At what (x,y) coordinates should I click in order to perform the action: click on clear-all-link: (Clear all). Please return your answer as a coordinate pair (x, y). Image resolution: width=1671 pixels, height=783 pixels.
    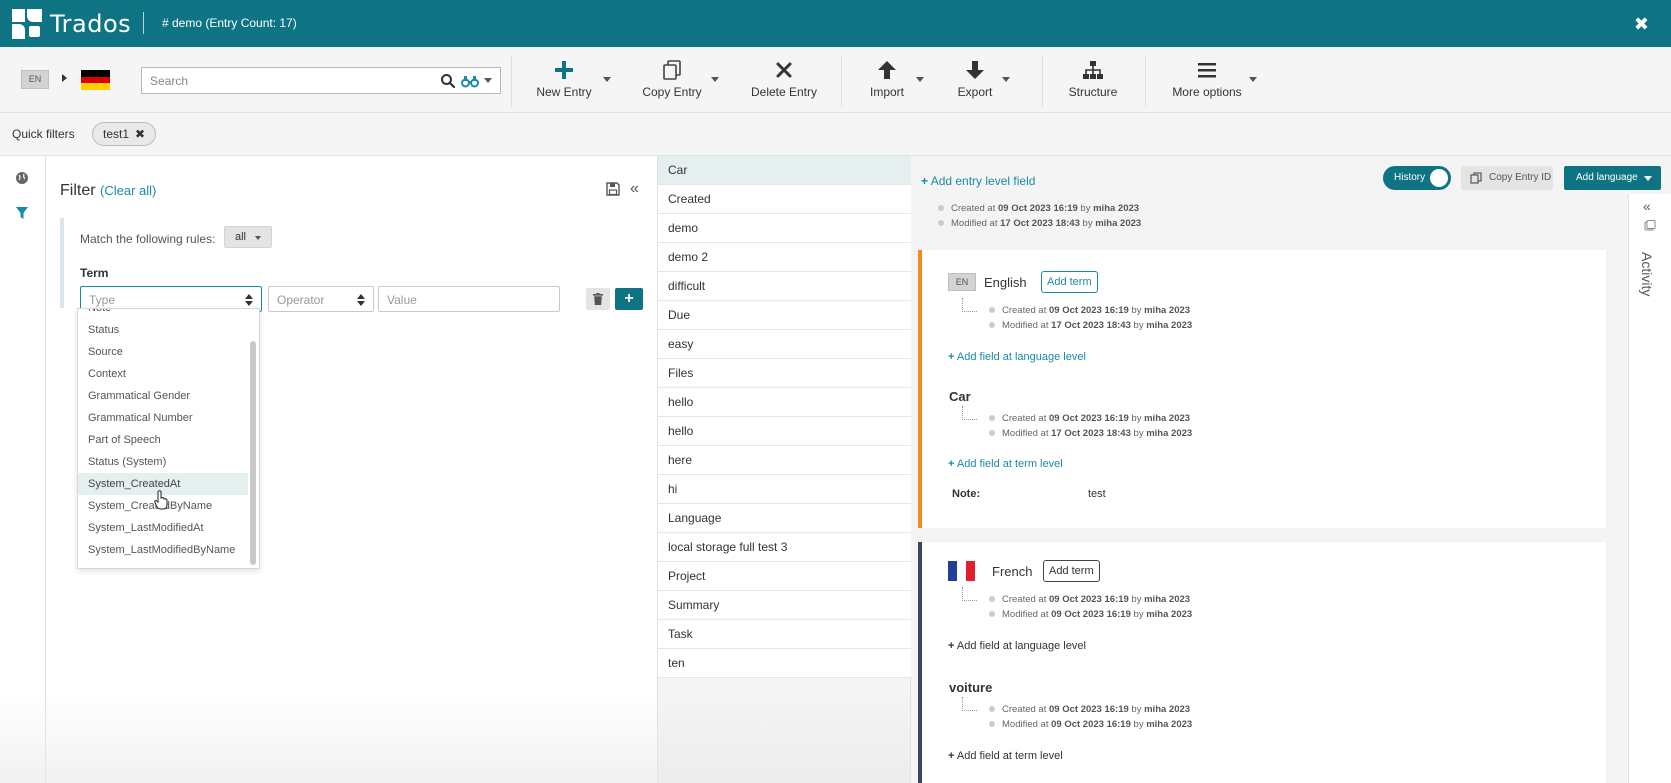
    Looking at the image, I should click on (128, 190).